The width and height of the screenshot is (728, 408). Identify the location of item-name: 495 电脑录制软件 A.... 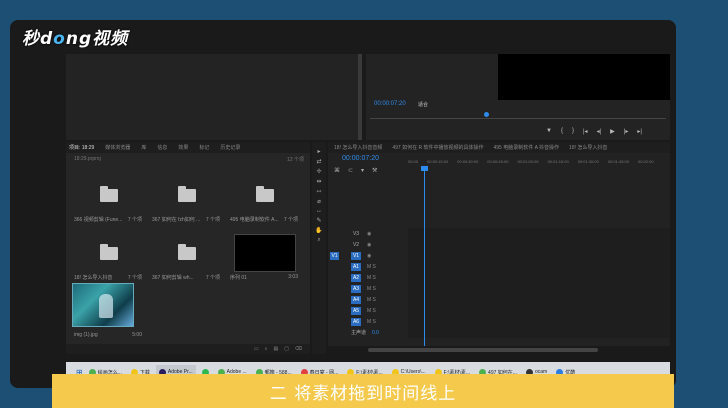
(254, 220).